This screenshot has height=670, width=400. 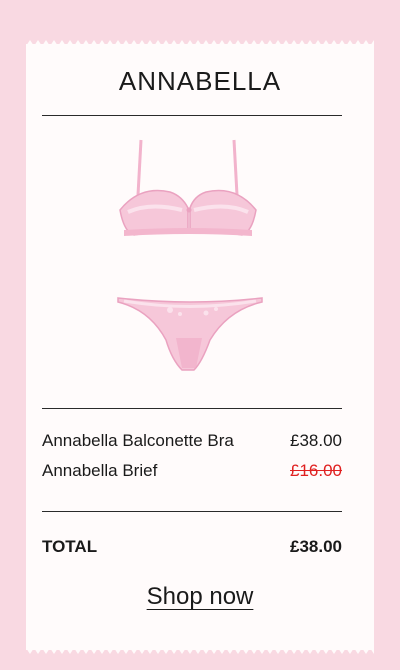 What do you see at coordinates (200, 651) in the screenshot?
I see `zigzag-bottom-edge` at bounding box center [200, 651].